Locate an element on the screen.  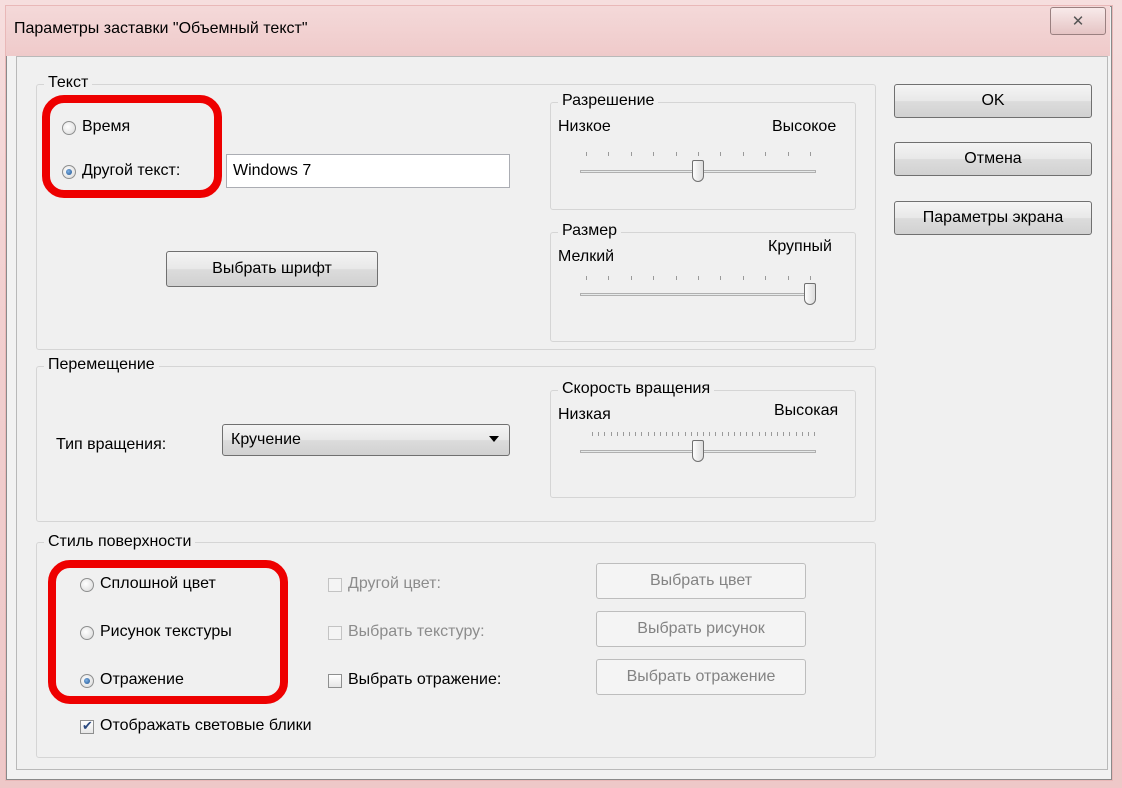
size-track is located at coordinates (698, 294).